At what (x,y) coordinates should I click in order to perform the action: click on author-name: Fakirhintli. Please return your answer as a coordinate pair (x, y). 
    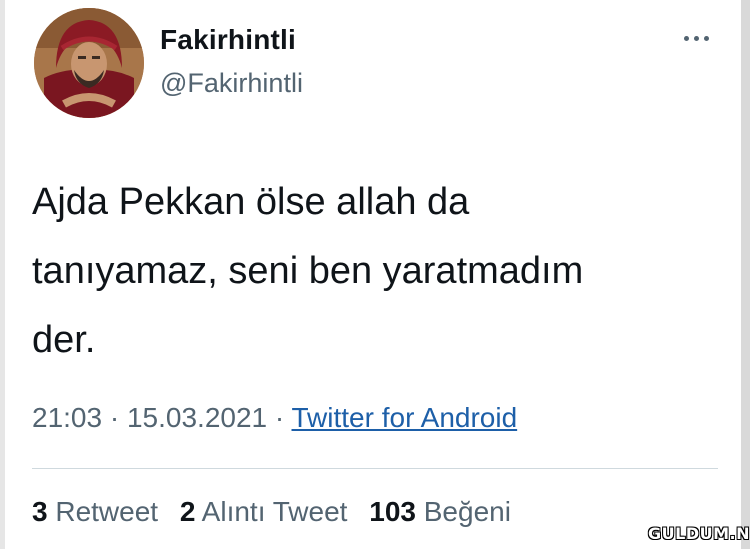
    Looking at the image, I should click on (228, 40).